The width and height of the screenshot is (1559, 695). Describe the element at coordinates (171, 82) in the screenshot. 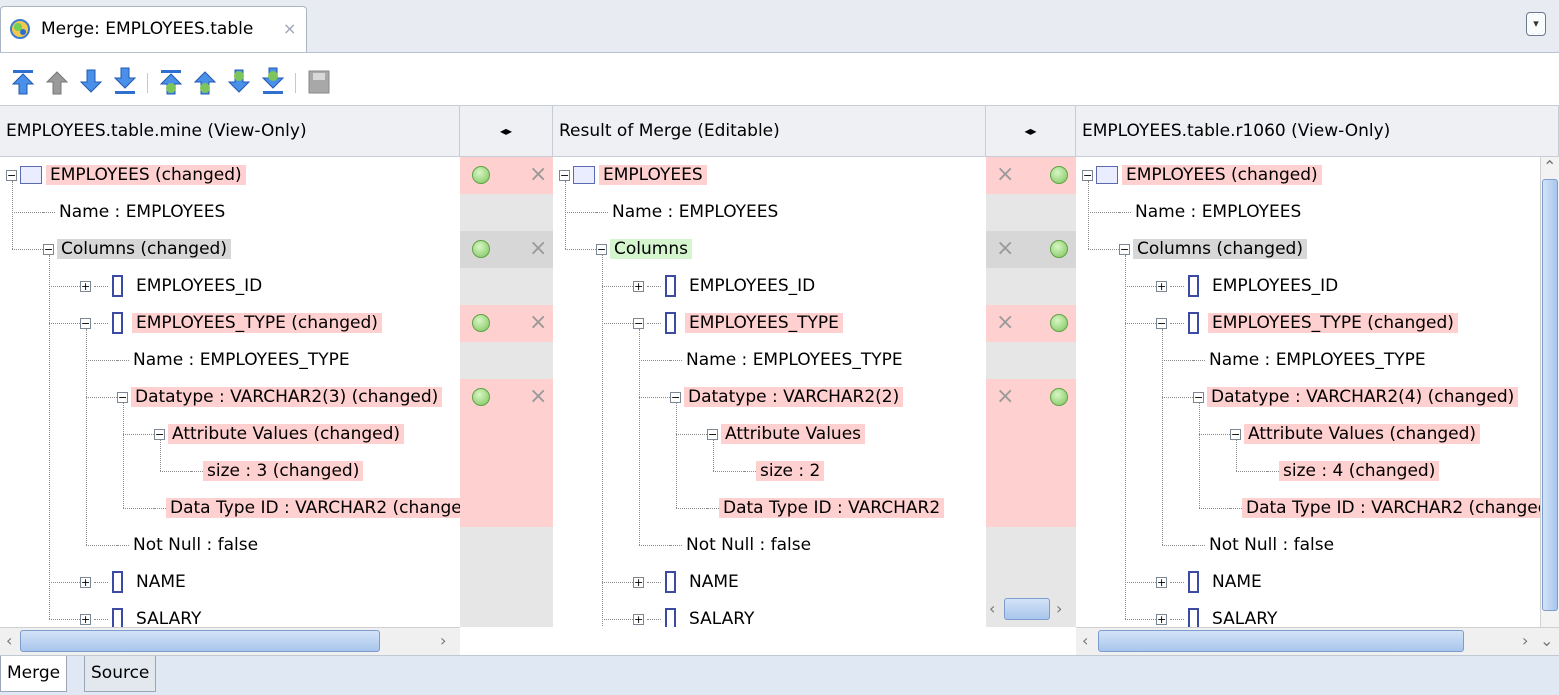

I see `first-conflict-icon` at that location.